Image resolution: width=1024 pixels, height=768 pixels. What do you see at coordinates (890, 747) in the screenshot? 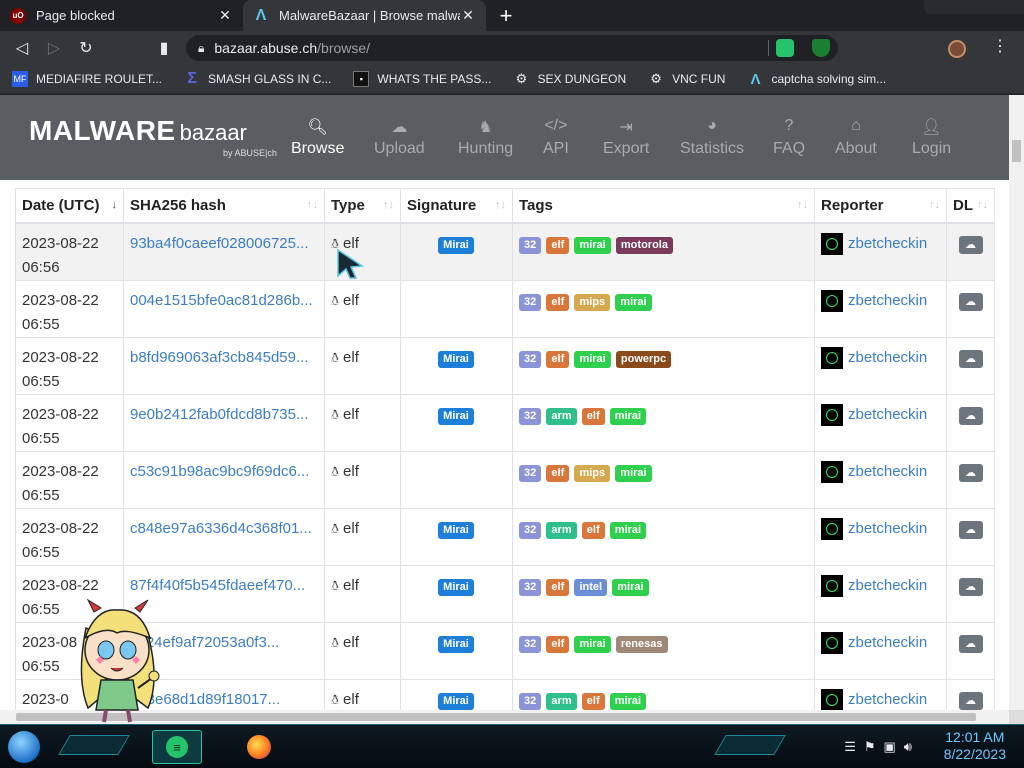
I see `network-icon: ▣` at bounding box center [890, 747].